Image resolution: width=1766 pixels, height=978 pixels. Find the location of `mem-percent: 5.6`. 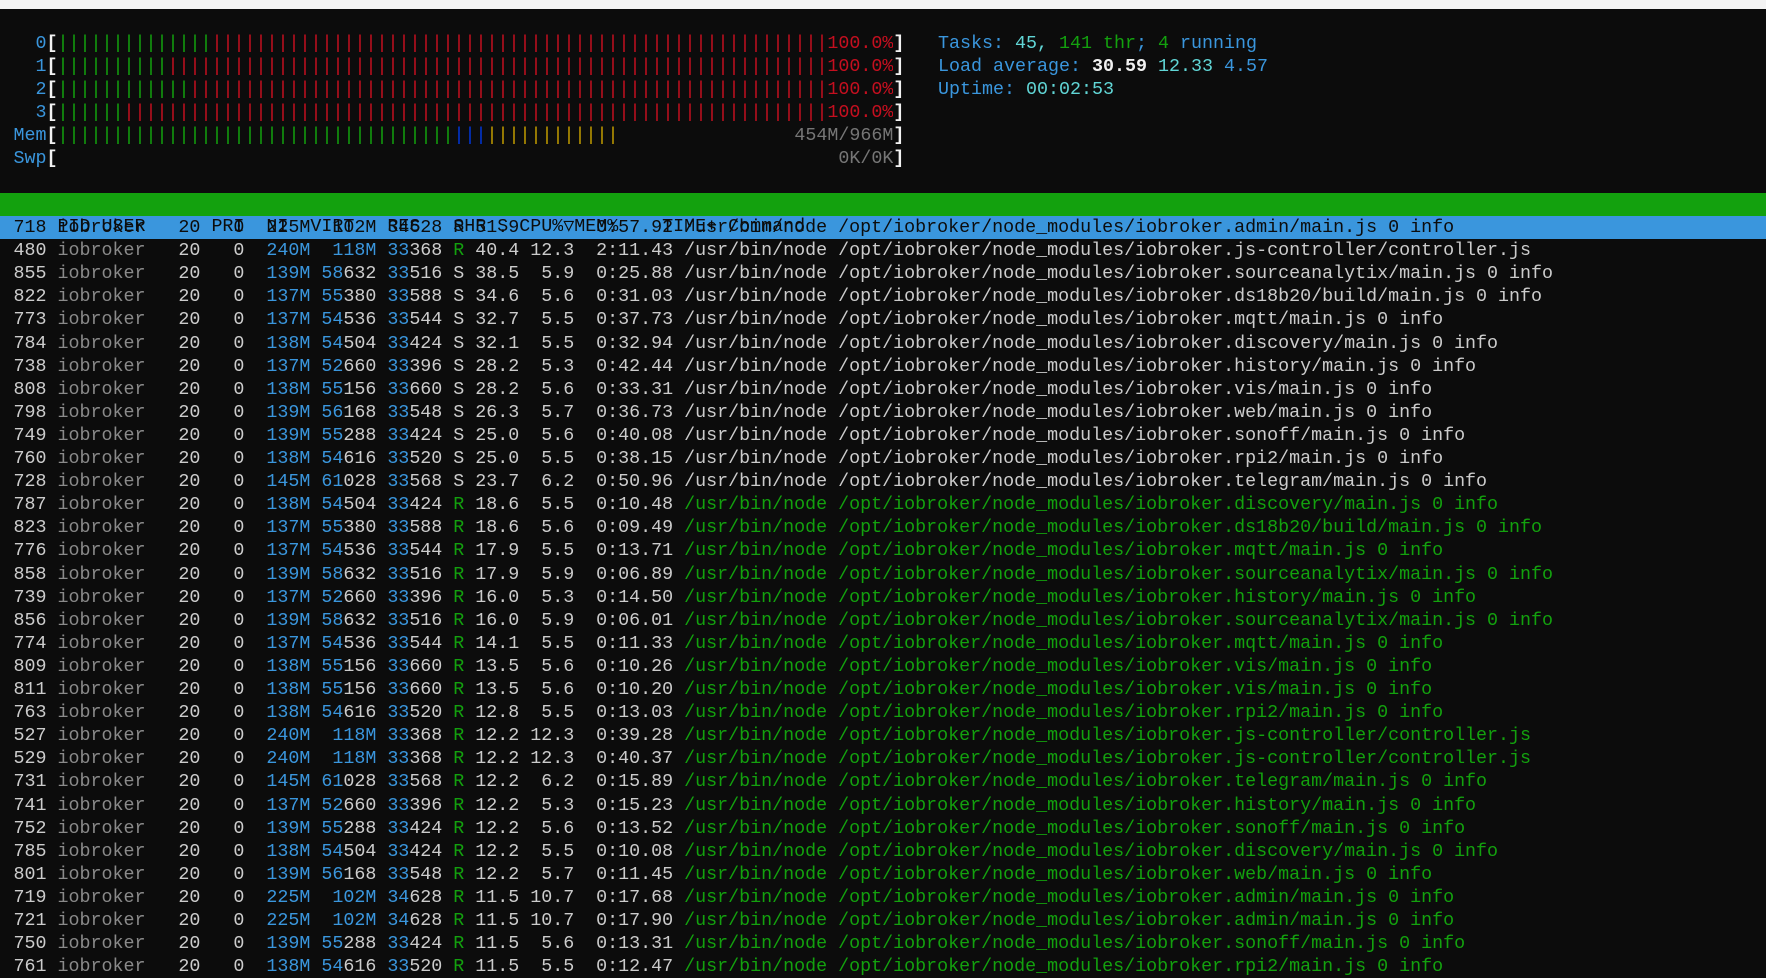

mem-percent: 5.6 is located at coordinates (558, 389).